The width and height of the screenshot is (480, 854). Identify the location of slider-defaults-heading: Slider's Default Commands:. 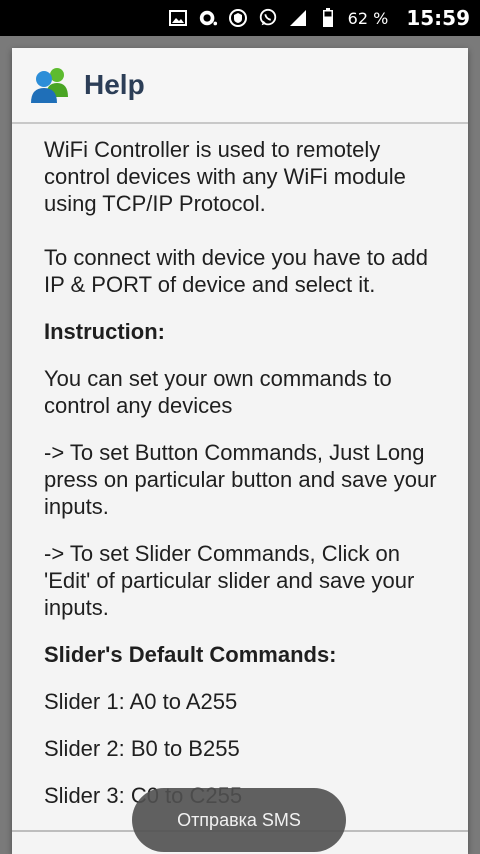
(190, 654).